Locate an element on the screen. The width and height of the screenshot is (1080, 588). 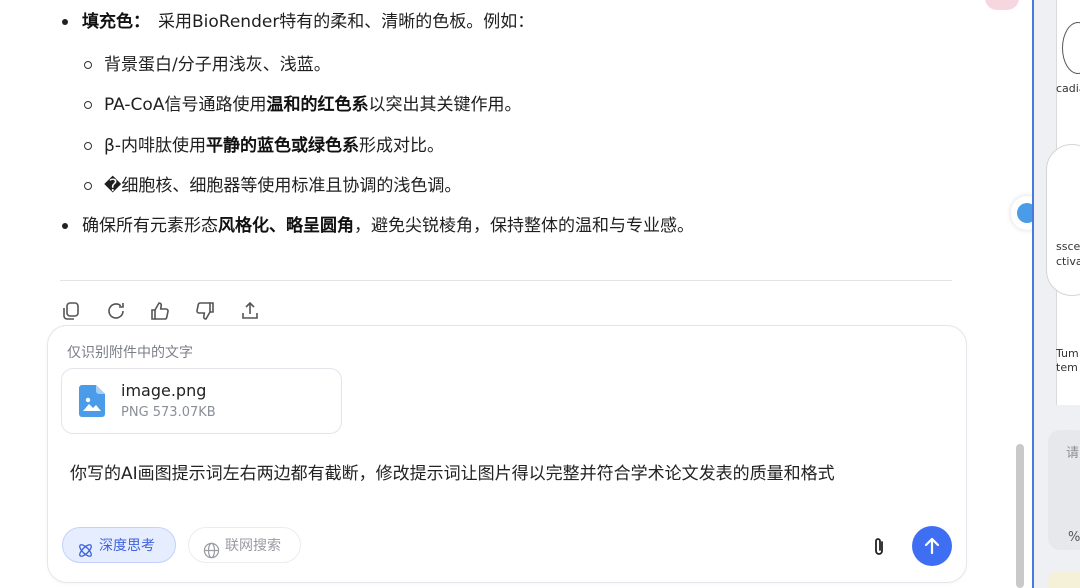
sub-item-bold: 平静的蓝色或绿色系 is located at coordinates (282, 146).